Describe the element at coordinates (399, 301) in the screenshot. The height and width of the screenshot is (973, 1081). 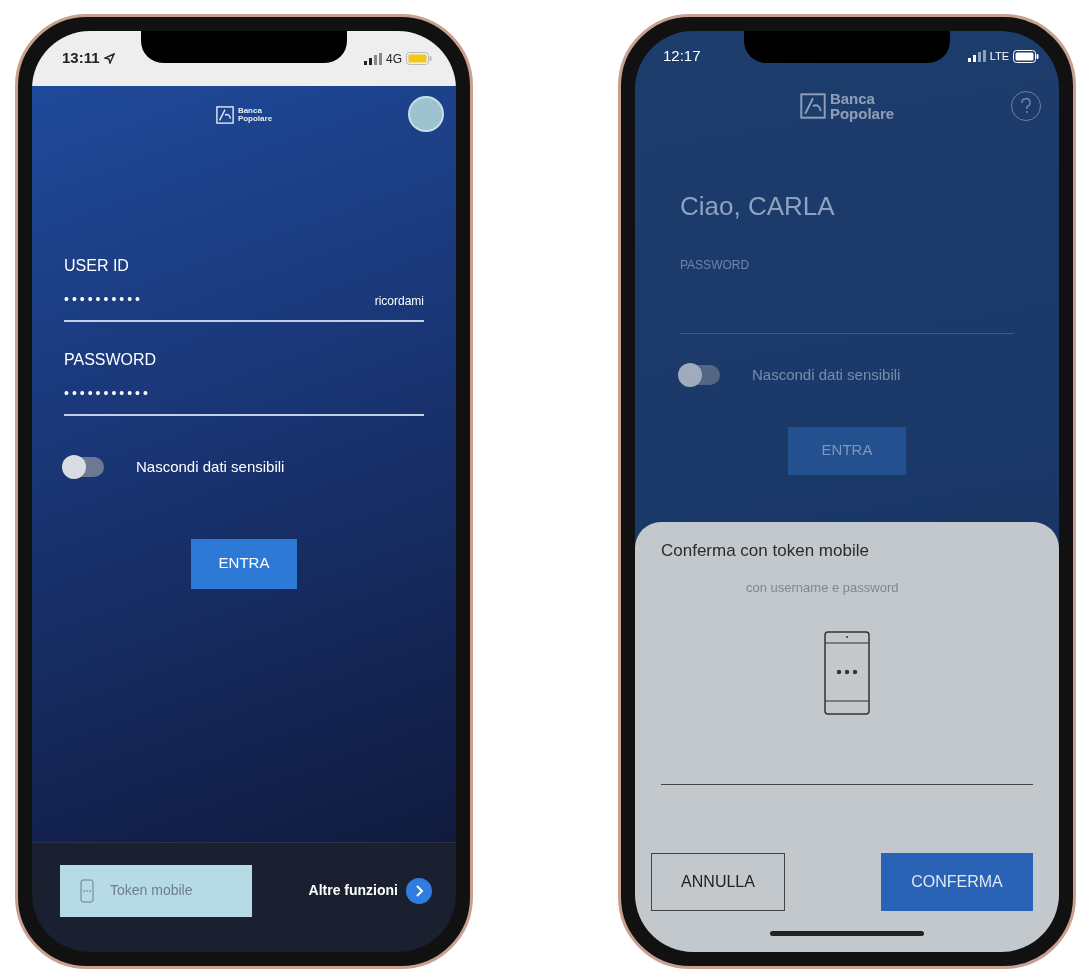
I see `remember-link: ricordami` at that location.